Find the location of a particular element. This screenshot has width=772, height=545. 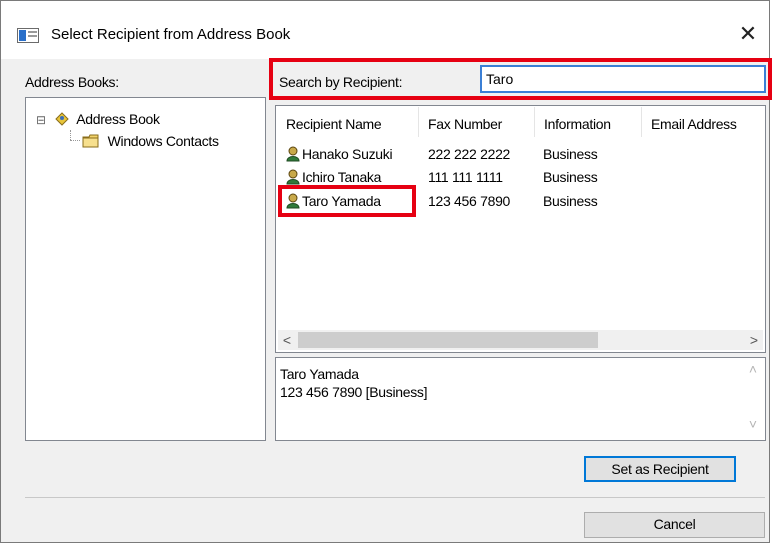

recipient-details: Taro Yamada 123 456 7890 [Business] ˄ ˅ is located at coordinates (520, 399).